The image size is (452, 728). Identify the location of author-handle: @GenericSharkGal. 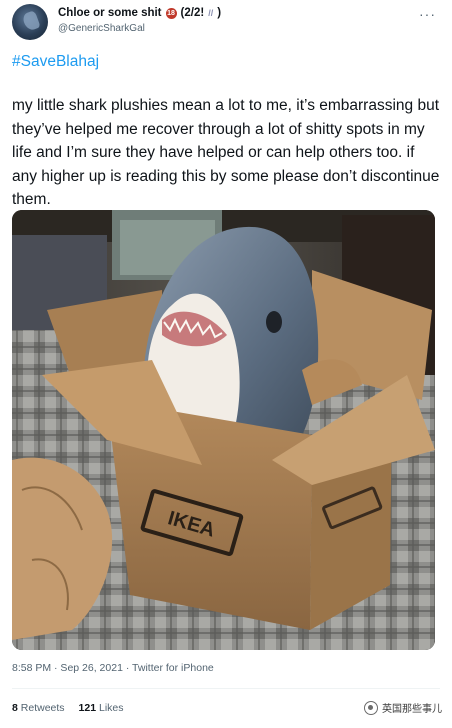
(101, 28).